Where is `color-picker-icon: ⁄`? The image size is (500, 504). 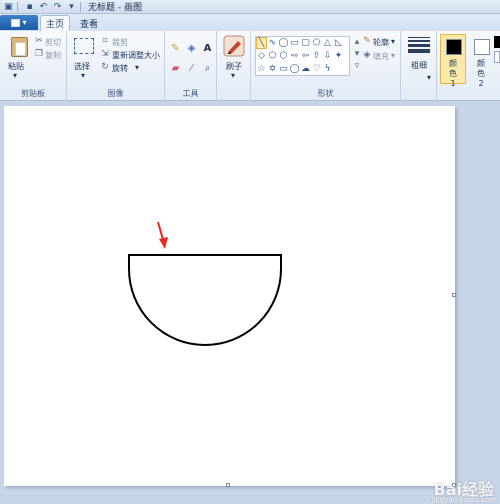 color-picker-icon: ⁄ is located at coordinates (191, 68).